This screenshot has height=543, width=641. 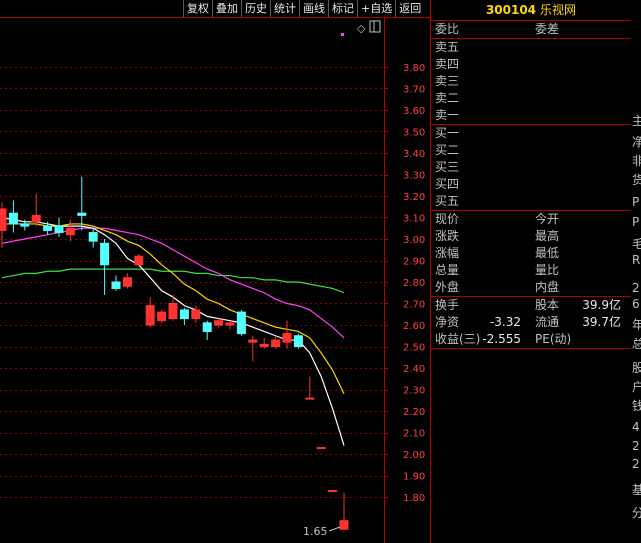 What do you see at coordinates (531, 47) in the screenshot?
I see `sell-row-0: 卖五` at bounding box center [531, 47].